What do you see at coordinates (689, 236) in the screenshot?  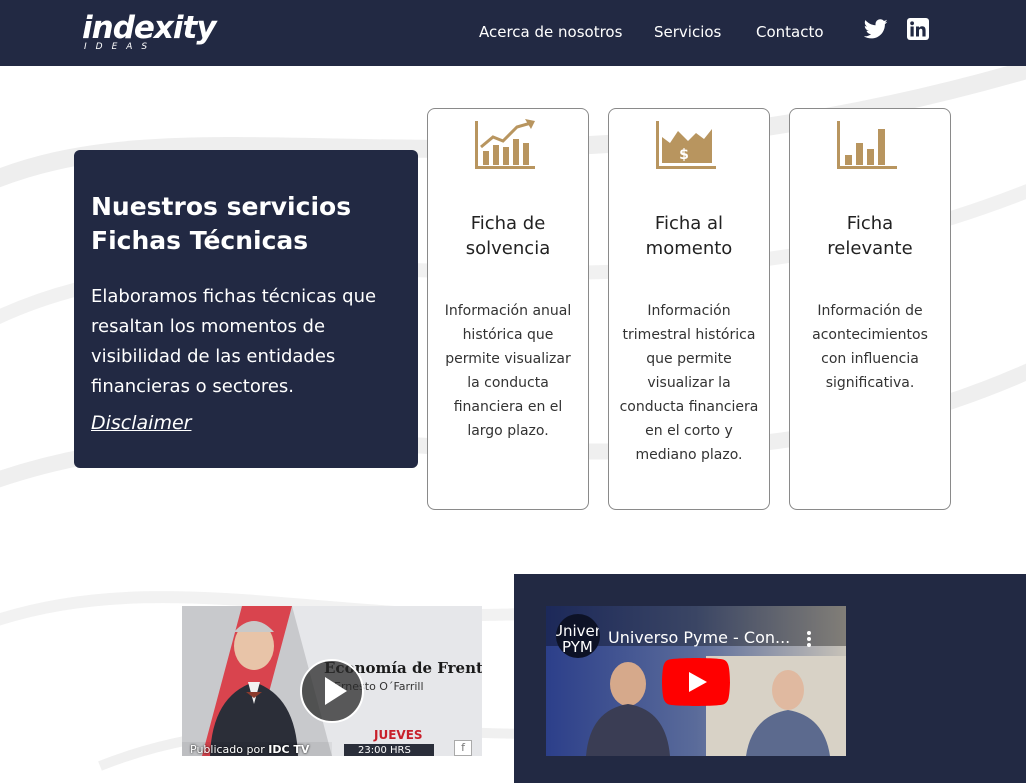 I see `service-title: Ficha al momento` at bounding box center [689, 236].